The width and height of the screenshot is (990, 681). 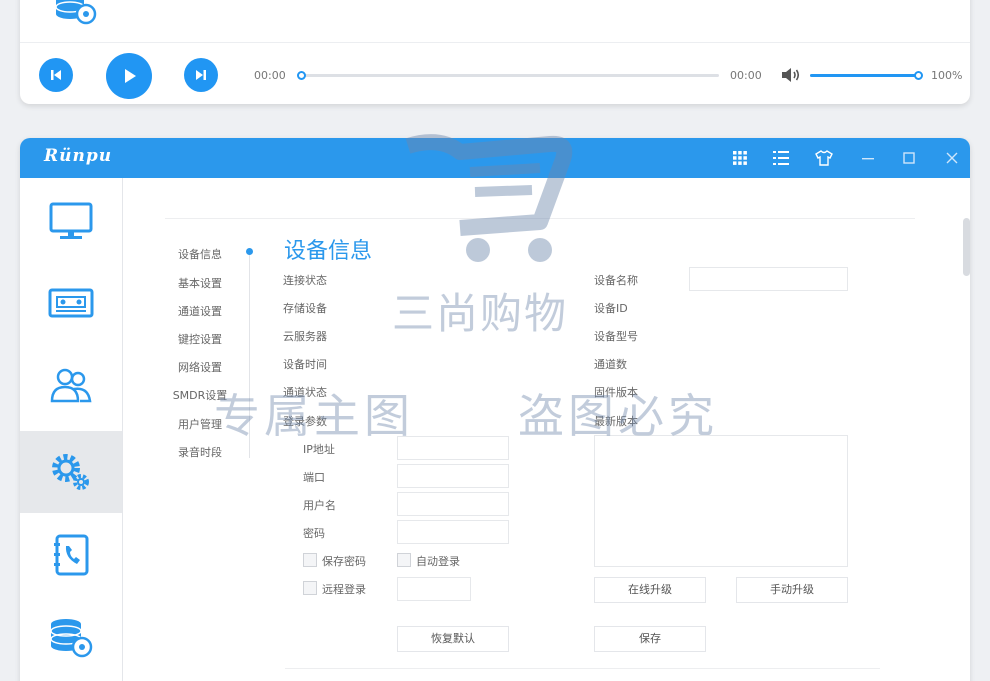 I want to click on cloud-server-label: 云服务器, so click(x=305, y=336).